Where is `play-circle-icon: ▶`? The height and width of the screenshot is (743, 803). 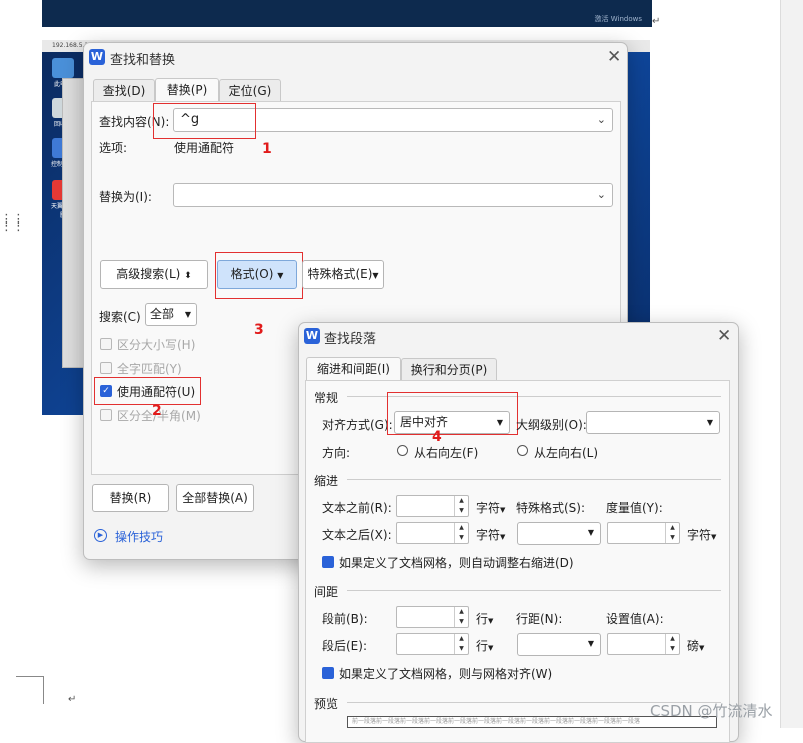 play-circle-icon: ▶ is located at coordinates (100, 535).